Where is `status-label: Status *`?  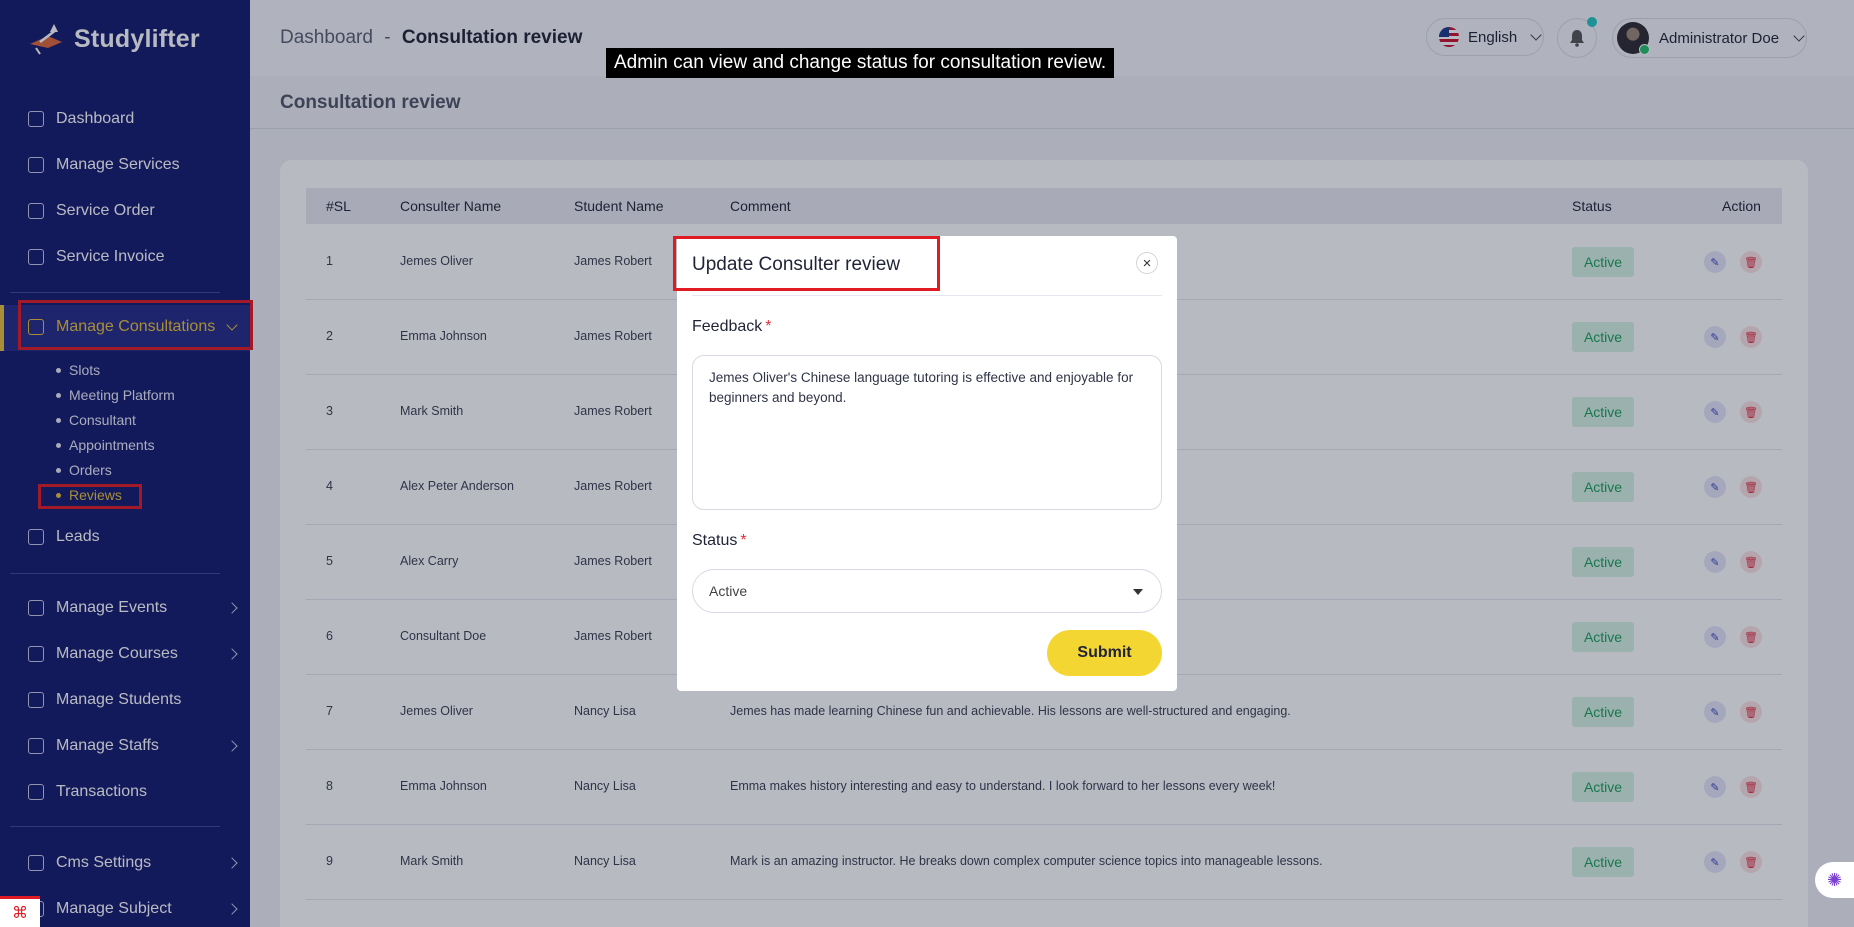 status-label: Status * is located at coordinates (719, 541).